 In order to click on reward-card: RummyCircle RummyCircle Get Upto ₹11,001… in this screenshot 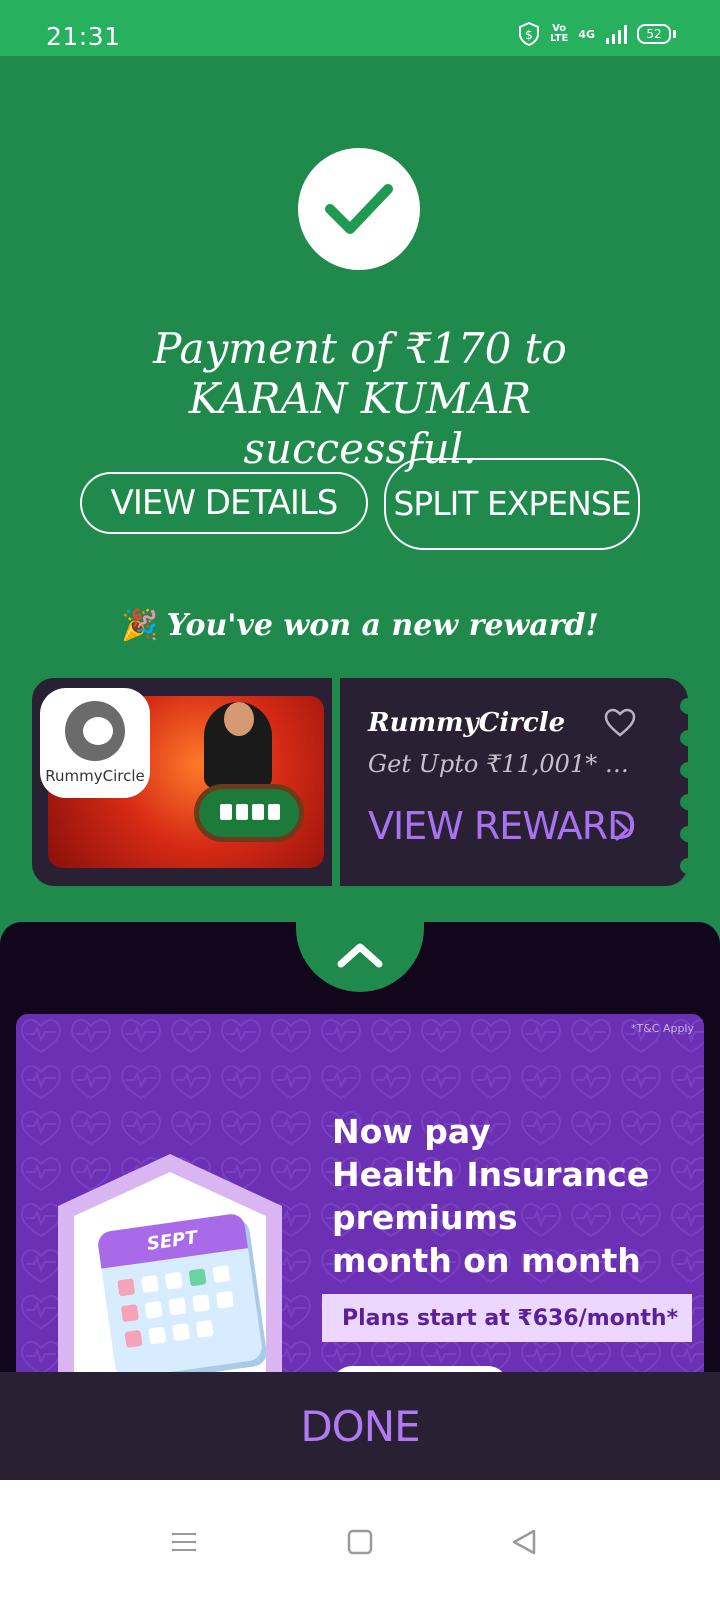, I will do `click(360, 782)`.